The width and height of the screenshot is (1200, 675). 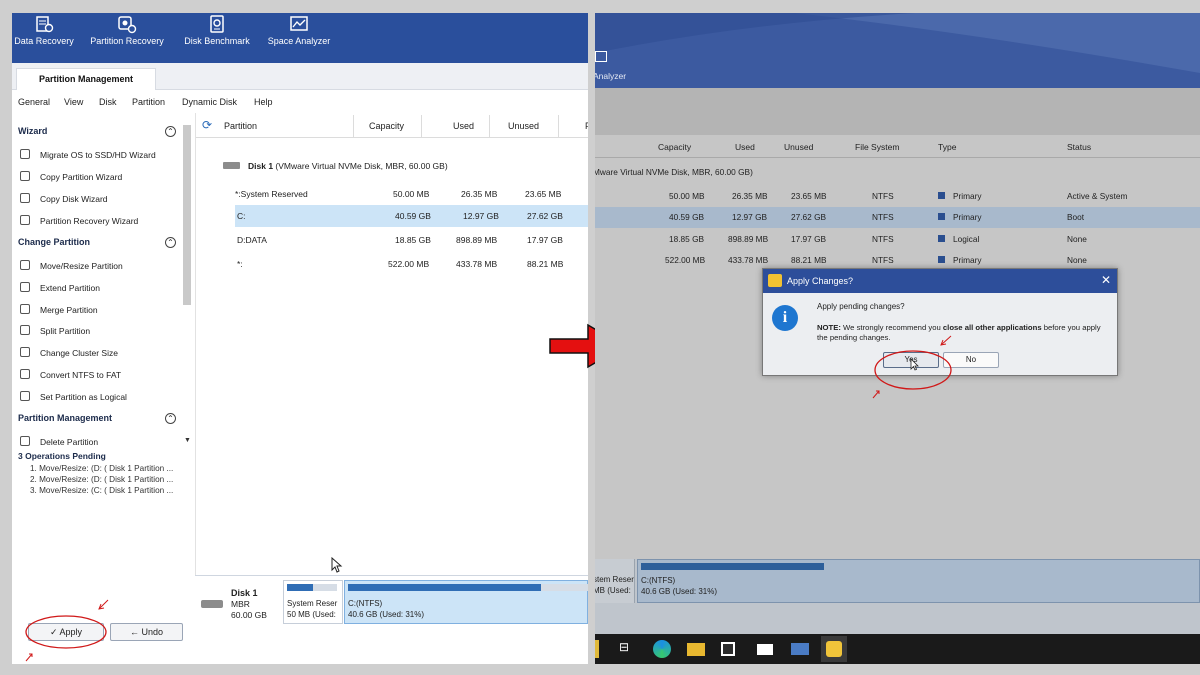 I want to click on table-row: D:DATA 18.85 GB 898.89 MB 17.97 GB, so click(x=411, y=240).